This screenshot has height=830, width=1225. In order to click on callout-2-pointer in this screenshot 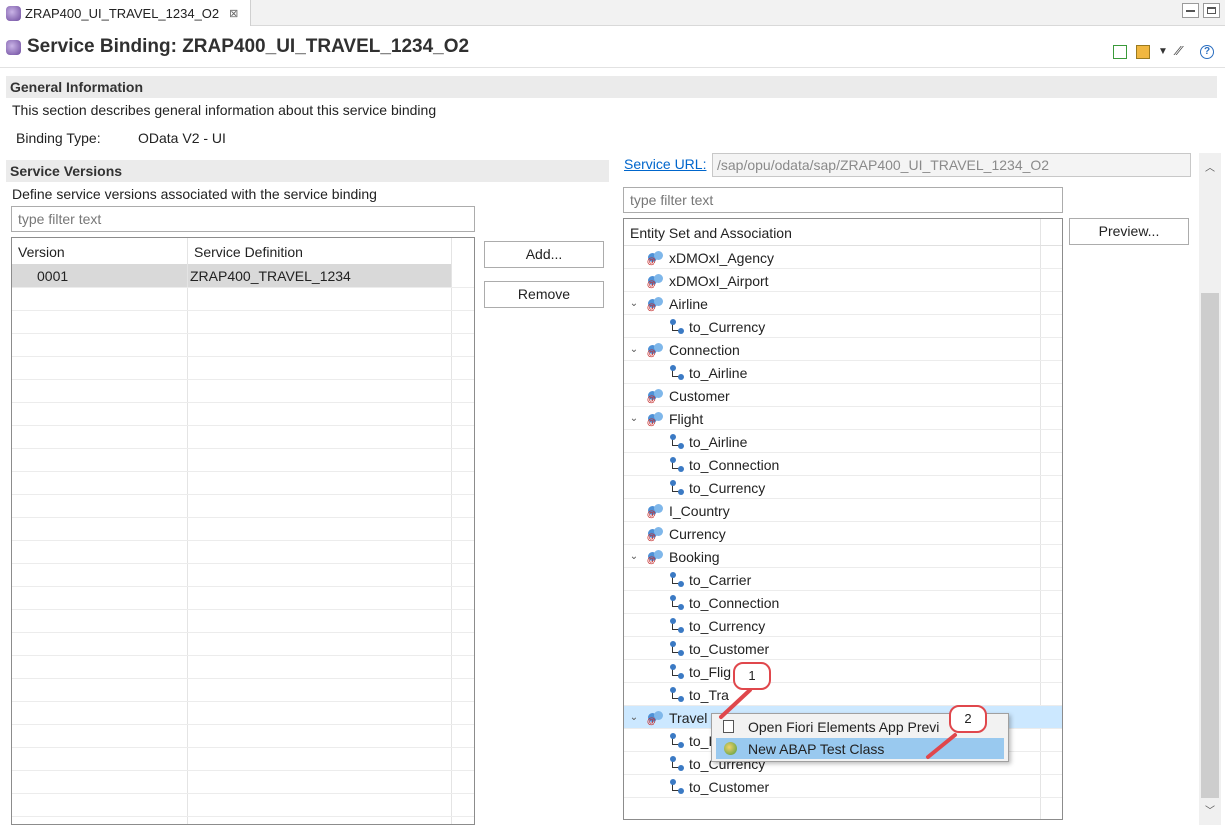, I will do `click(941, 746)`.